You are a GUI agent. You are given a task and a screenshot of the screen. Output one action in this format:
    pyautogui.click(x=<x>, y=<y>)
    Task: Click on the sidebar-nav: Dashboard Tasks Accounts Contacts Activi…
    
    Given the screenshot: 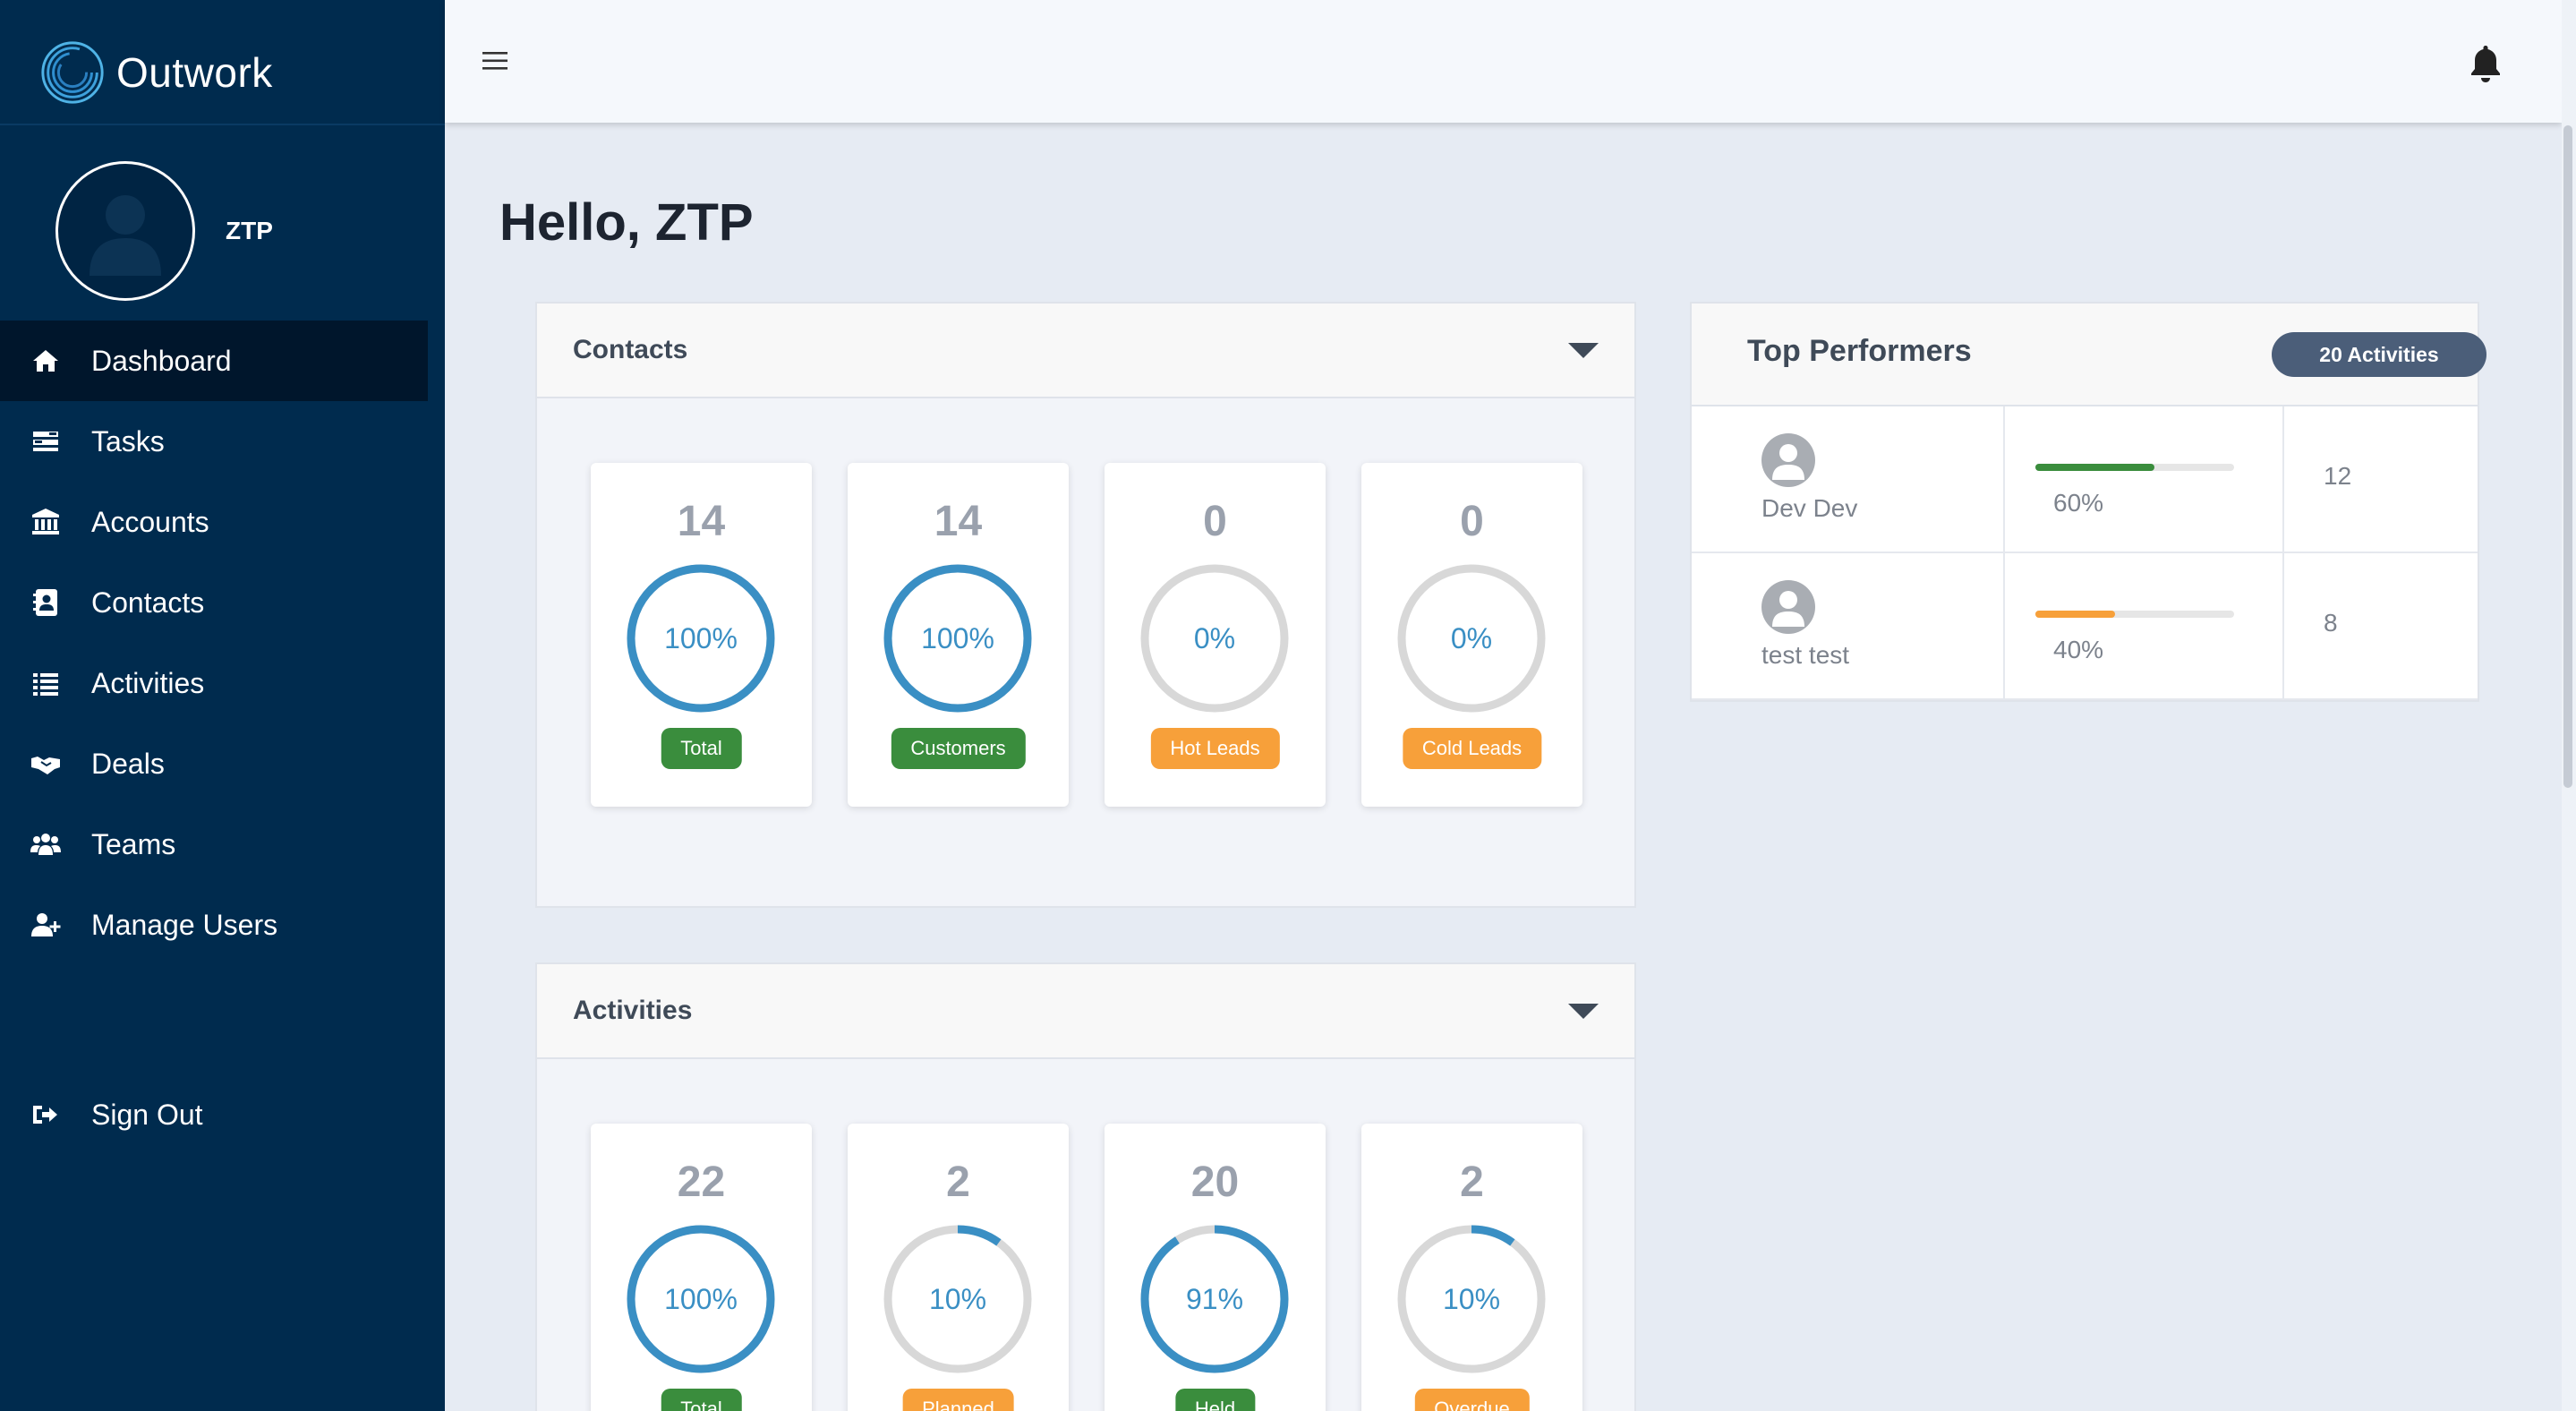 What is the action you would take?
    pyautogui.click(x=214, y=643)
    